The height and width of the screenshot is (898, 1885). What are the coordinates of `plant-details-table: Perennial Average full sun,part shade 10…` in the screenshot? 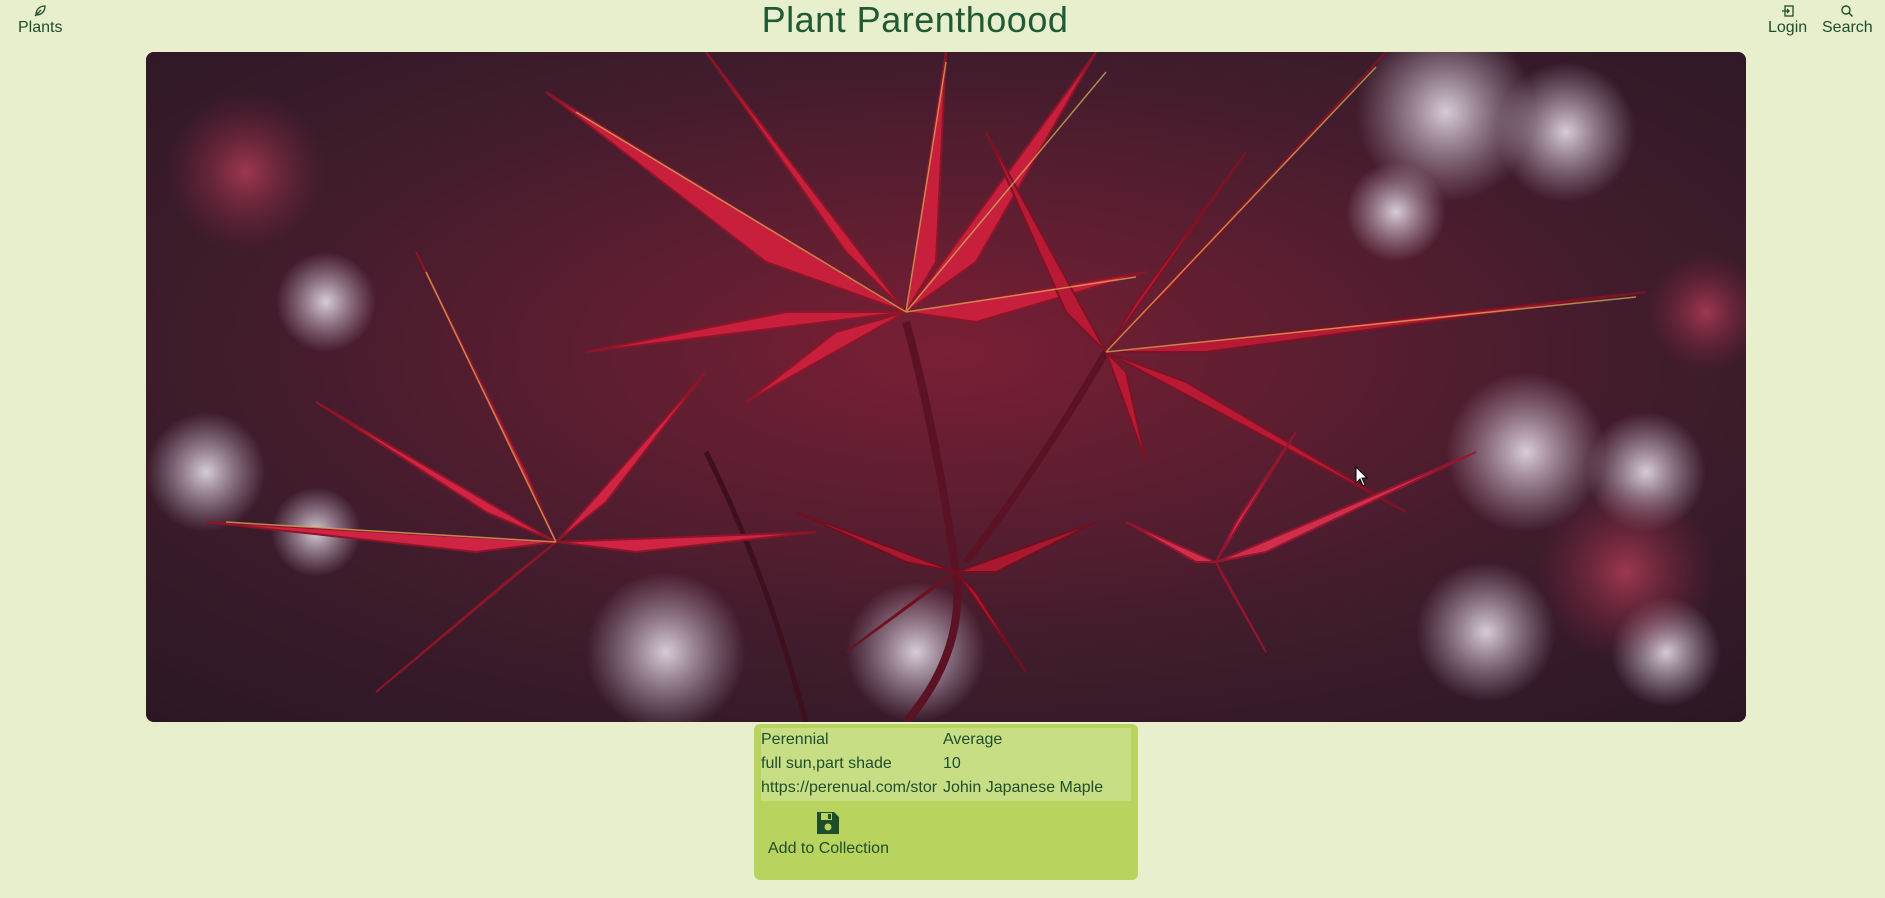 It's located at (946, 764).